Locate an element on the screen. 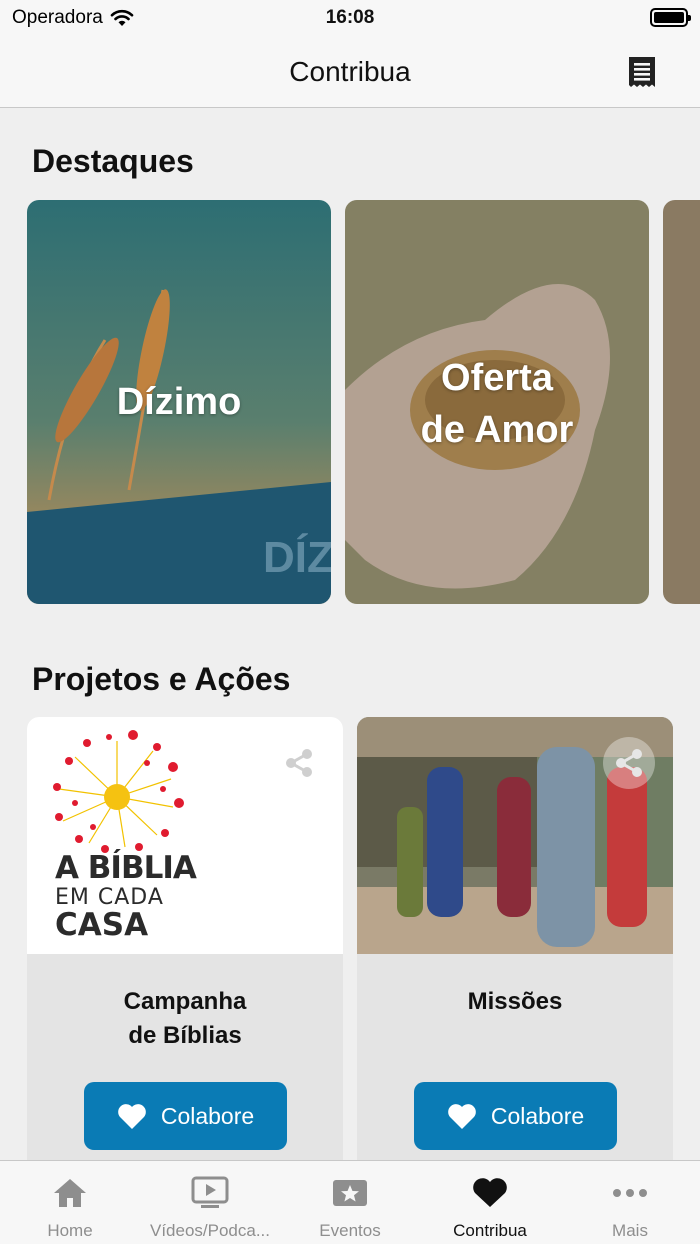 The width and height of the screenshot is (700, 1244). tab-eventos-label: Eventos is located at coordinates (350, 1230).